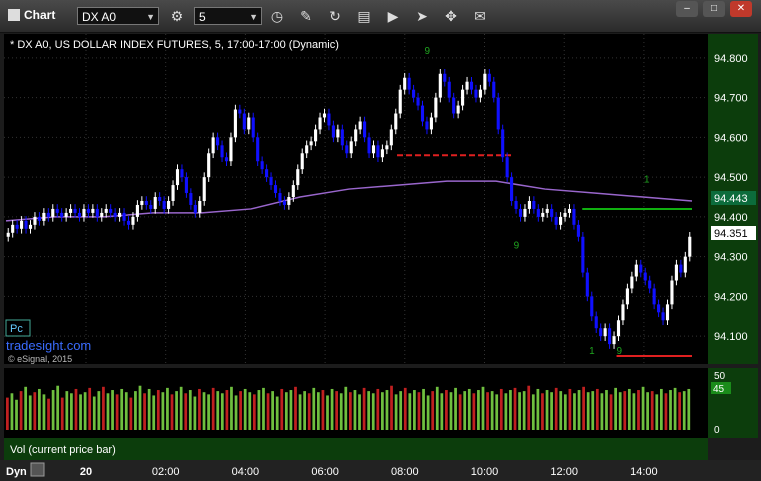 The width and height of the screenshot is (761, 481). Describe the element at coordinates (48, 345) in the screenshot. I see `watermark: tradesight.com` at that location.